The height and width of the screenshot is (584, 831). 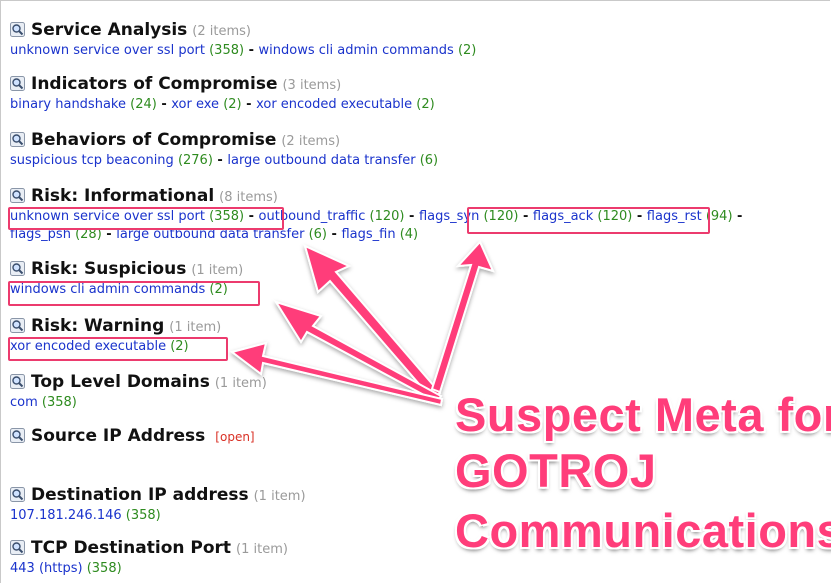 What do you see at coordinates (123, 196) in the screenshot?
I see `section-title: Risk: Informational` at bounding box center [123, 196].